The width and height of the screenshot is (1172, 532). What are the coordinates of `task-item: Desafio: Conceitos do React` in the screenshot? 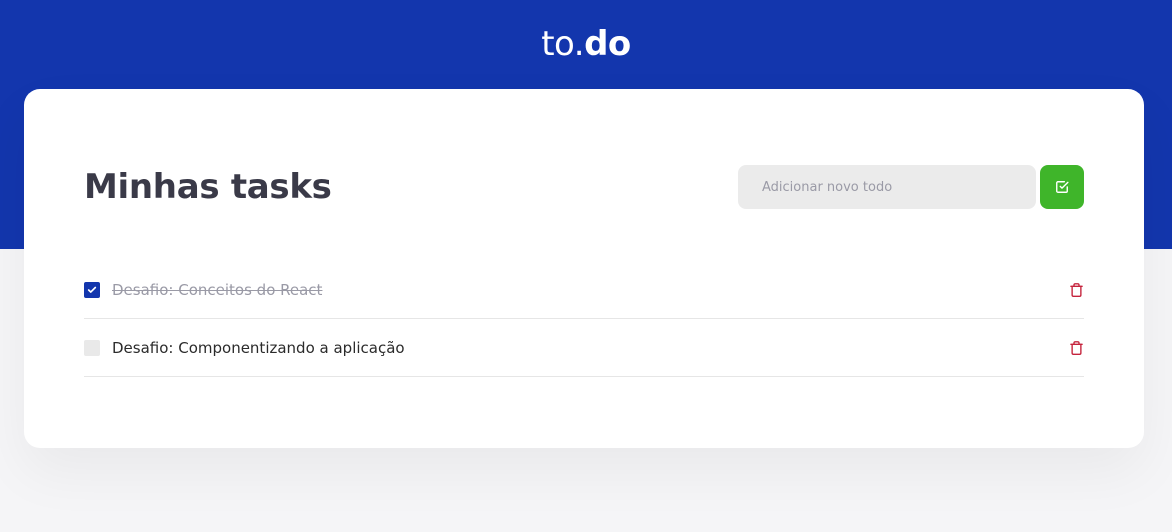 It's located at (584, 290).